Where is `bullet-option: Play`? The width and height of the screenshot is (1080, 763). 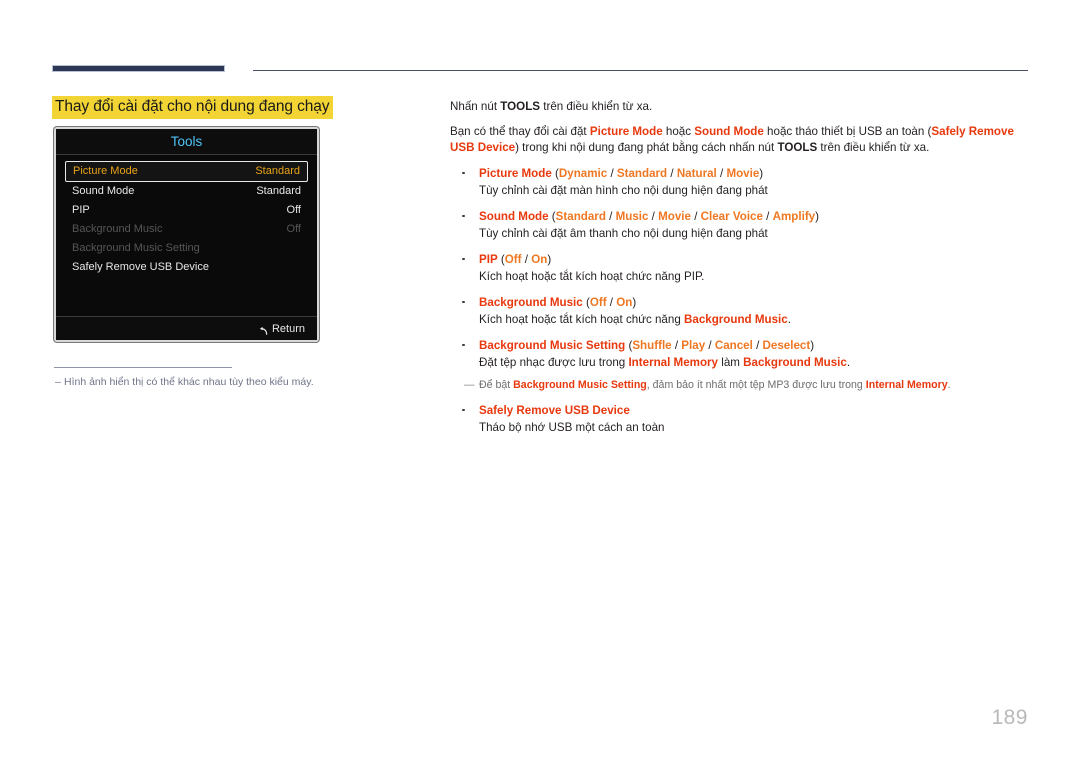 bullet-option: Play is located at coordinates (693, 345).